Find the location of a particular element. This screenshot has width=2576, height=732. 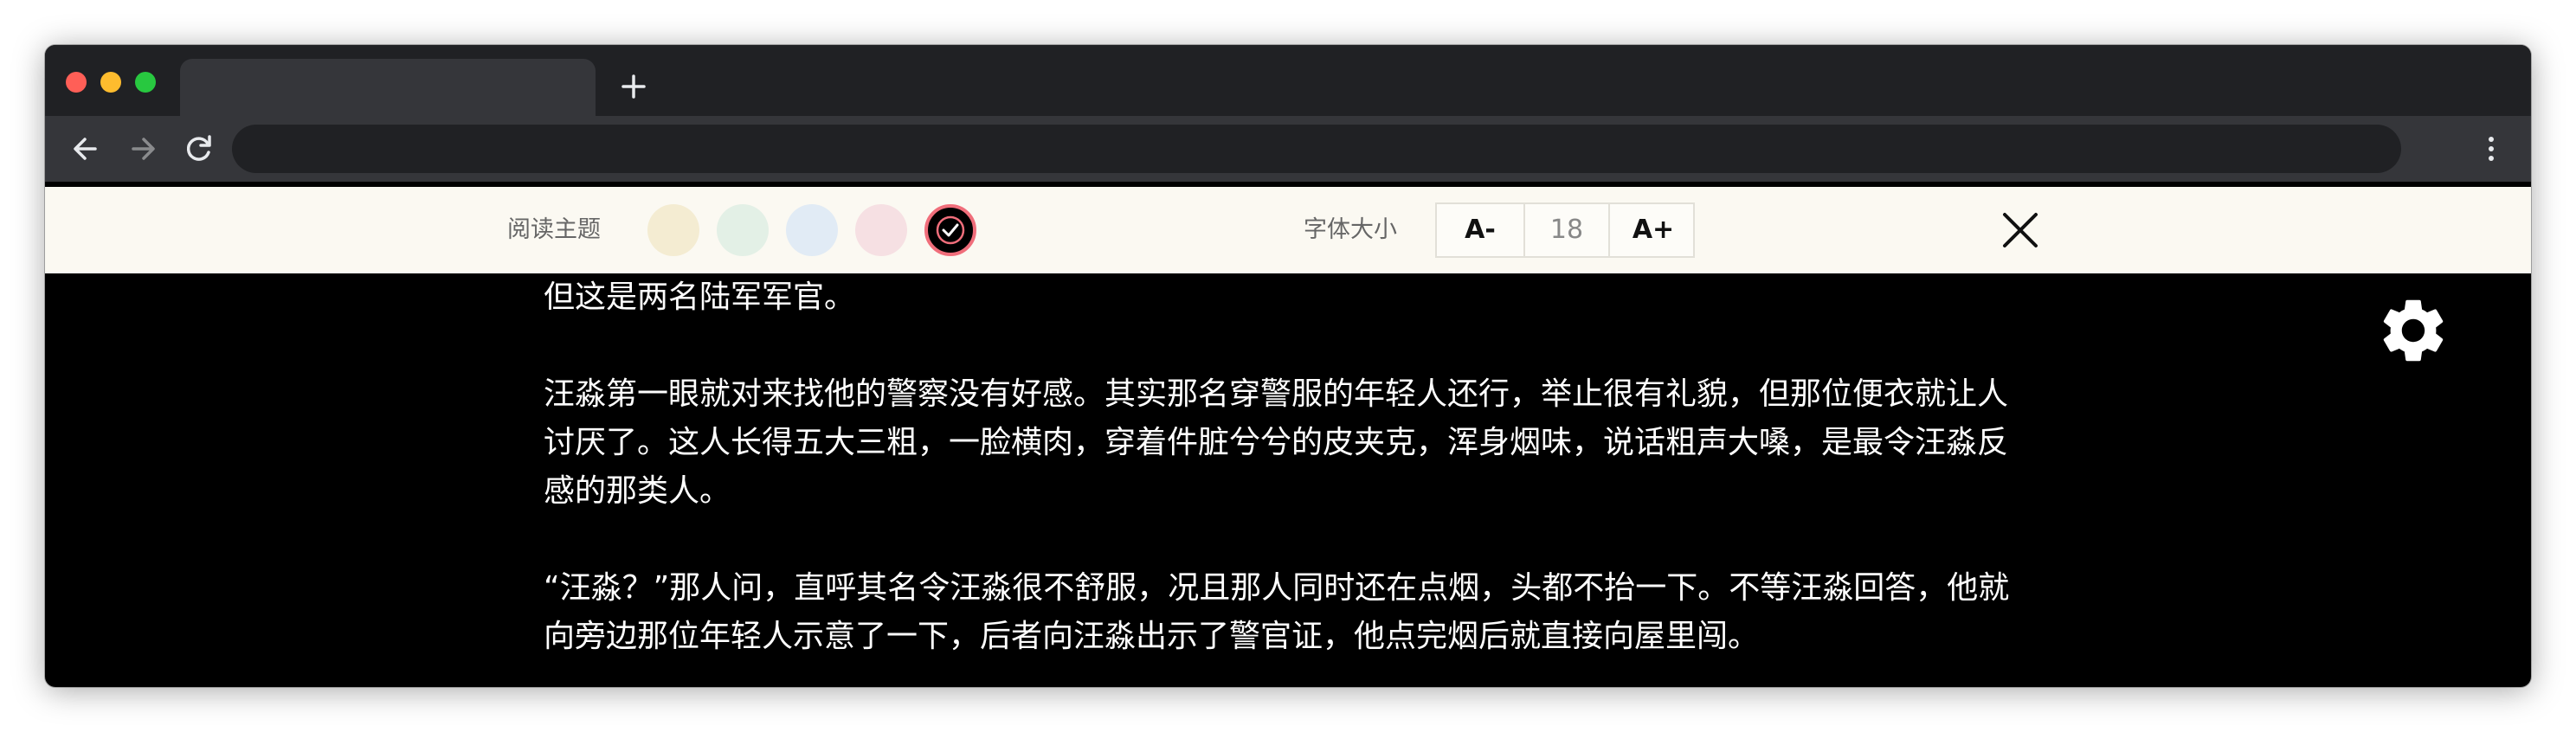

theme-swatch-beige is located at coordinates (673, 230).